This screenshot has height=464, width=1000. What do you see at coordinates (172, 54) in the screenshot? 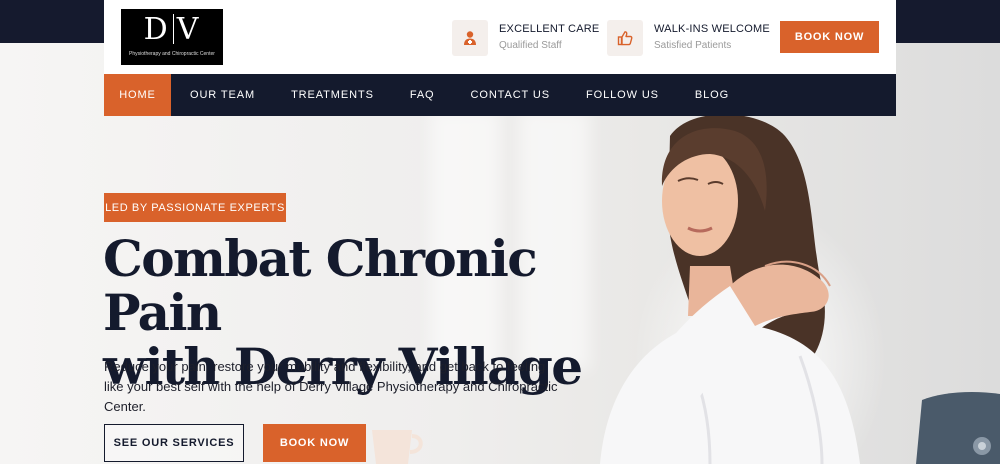
I see `logo-tagline: Physiotherapy and Chiropractic Center` at bounding box center [172, 54].